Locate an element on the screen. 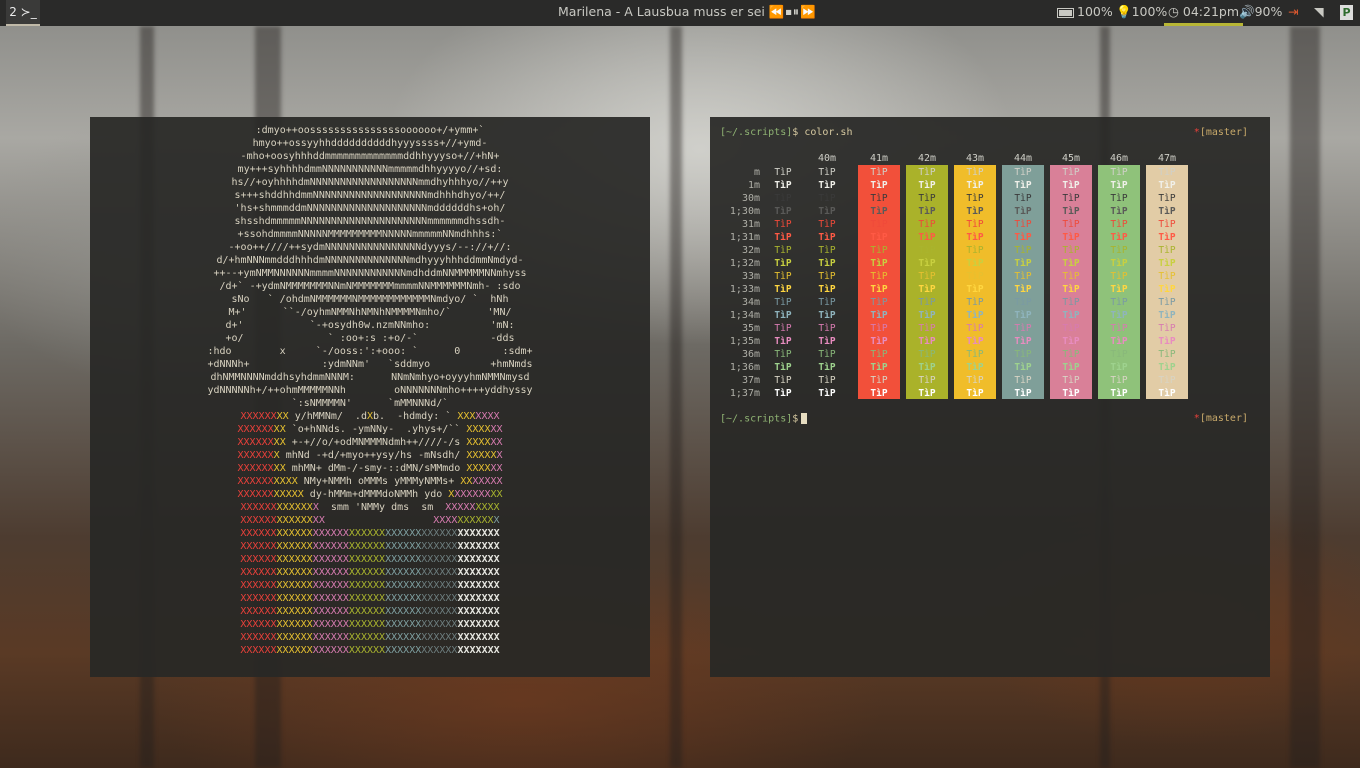 This screenshot has width=1360, height=768. clock-icon: ◷ is located at coordinates (1173, 11).